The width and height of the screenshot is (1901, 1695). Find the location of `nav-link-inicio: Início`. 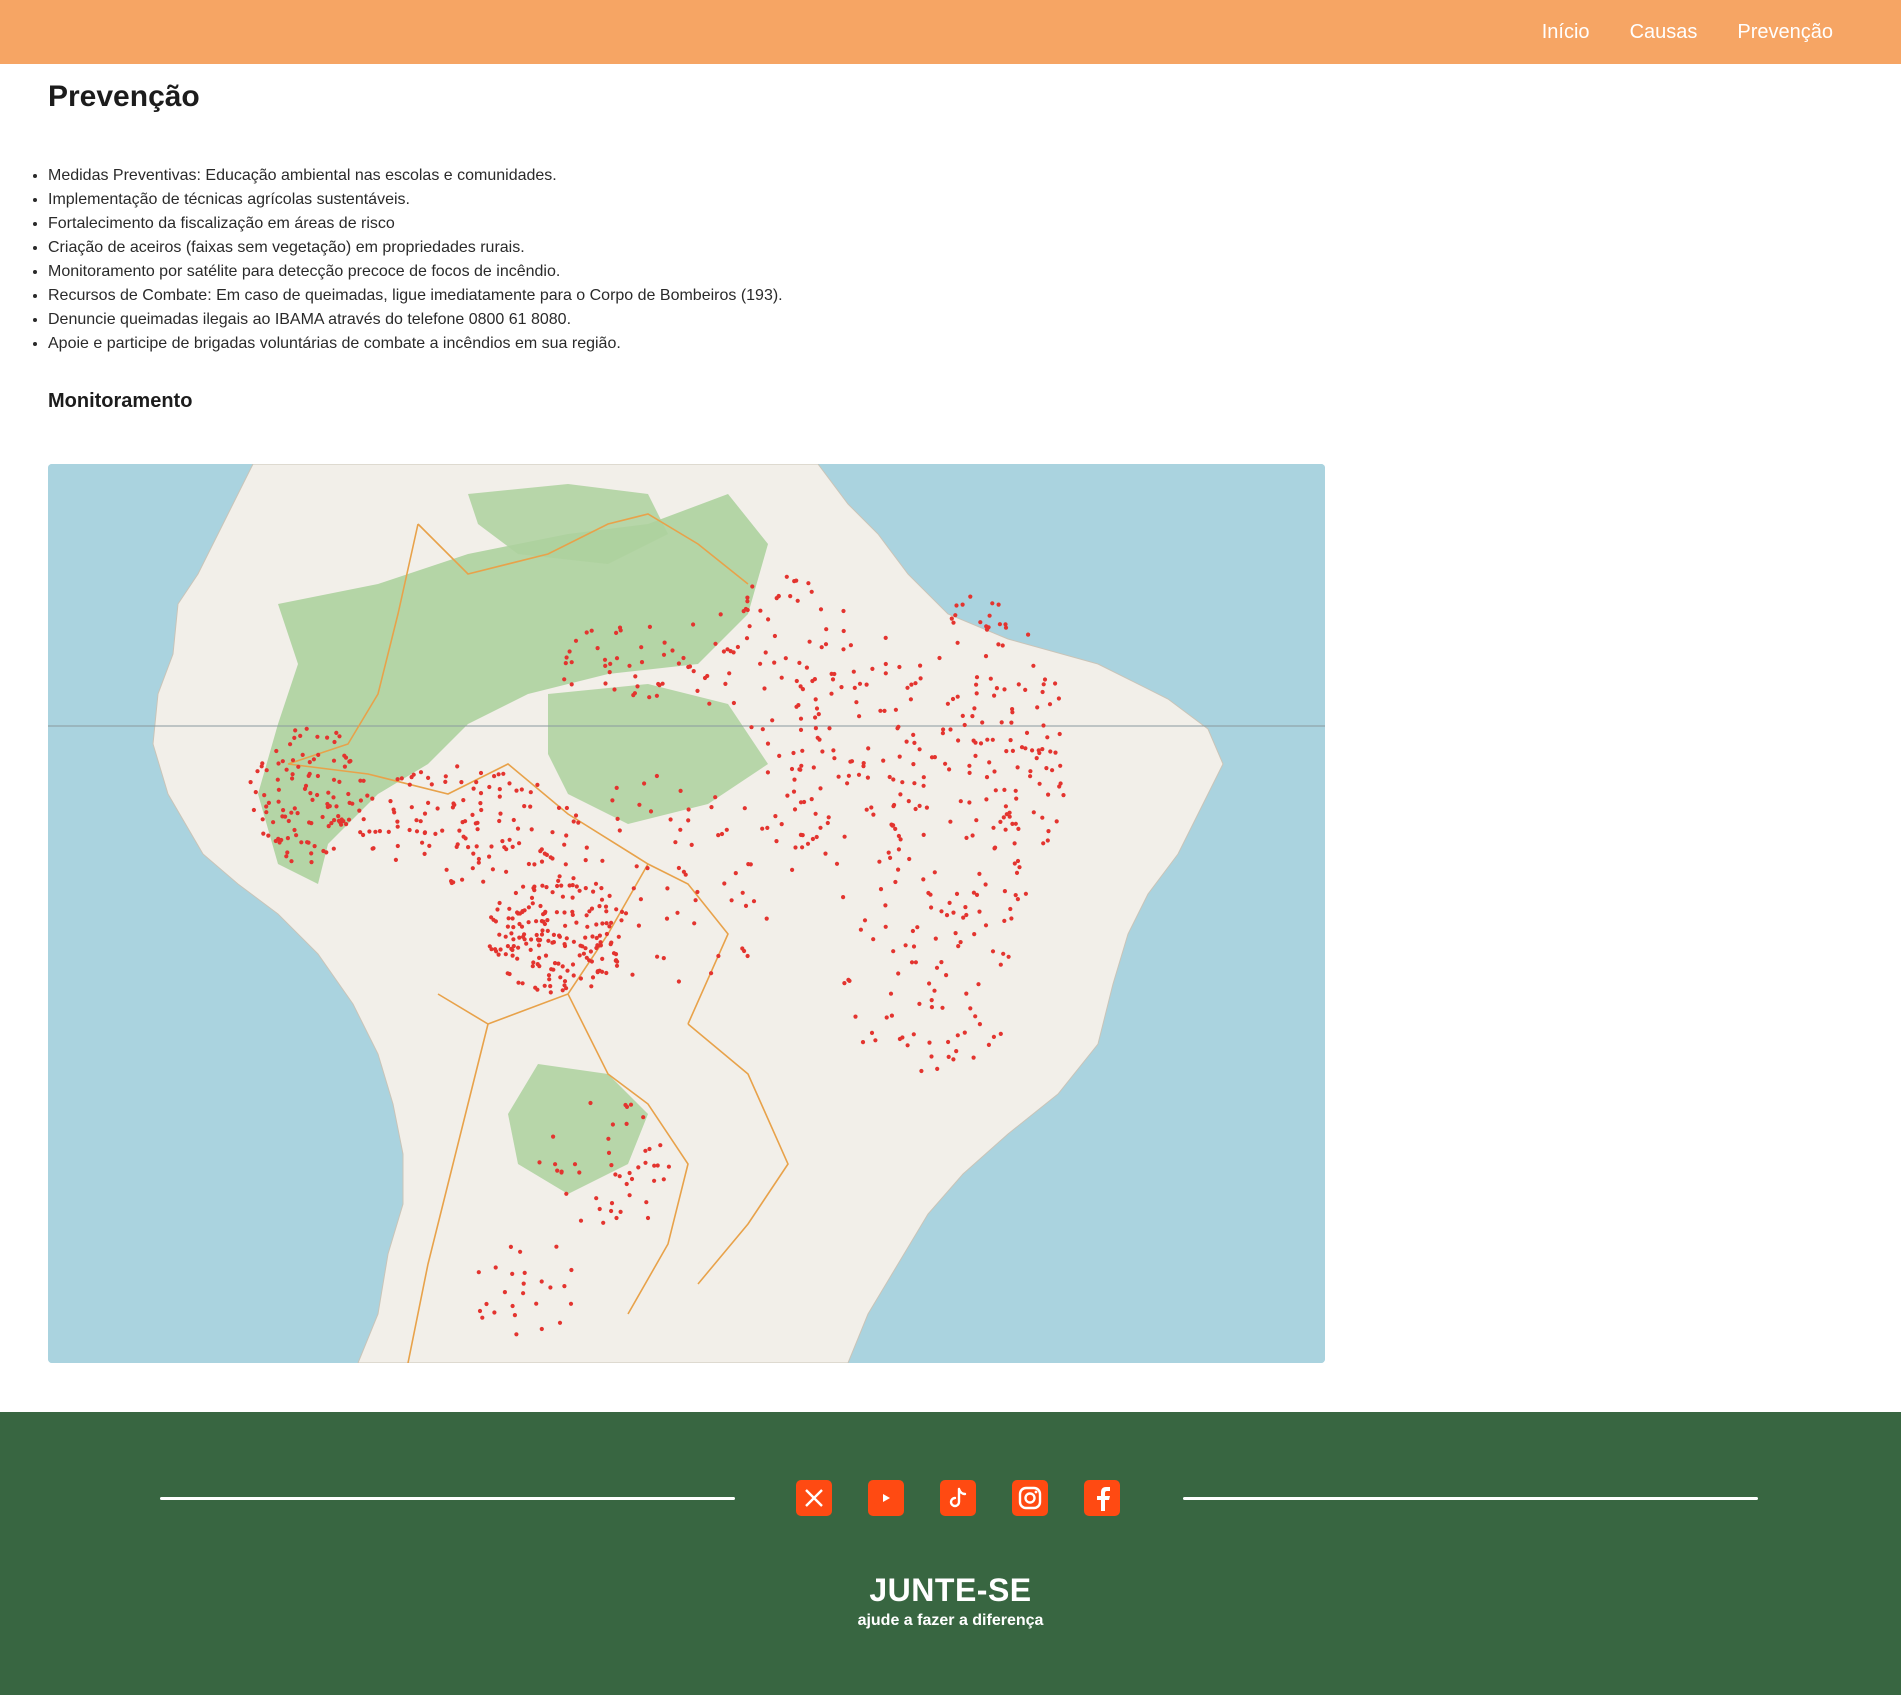

nav-link-inicio: Início is located at coordinates (1566, 32).